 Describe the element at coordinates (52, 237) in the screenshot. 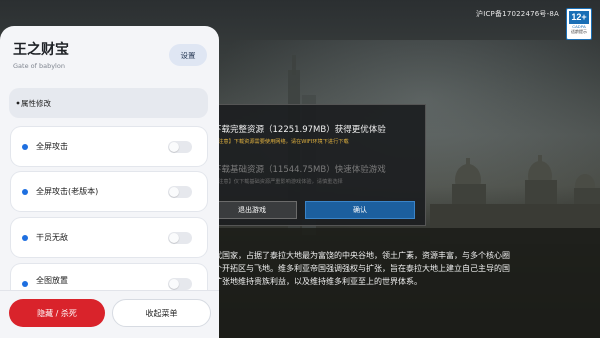

I see `item-label: 干员无敌` at that location.